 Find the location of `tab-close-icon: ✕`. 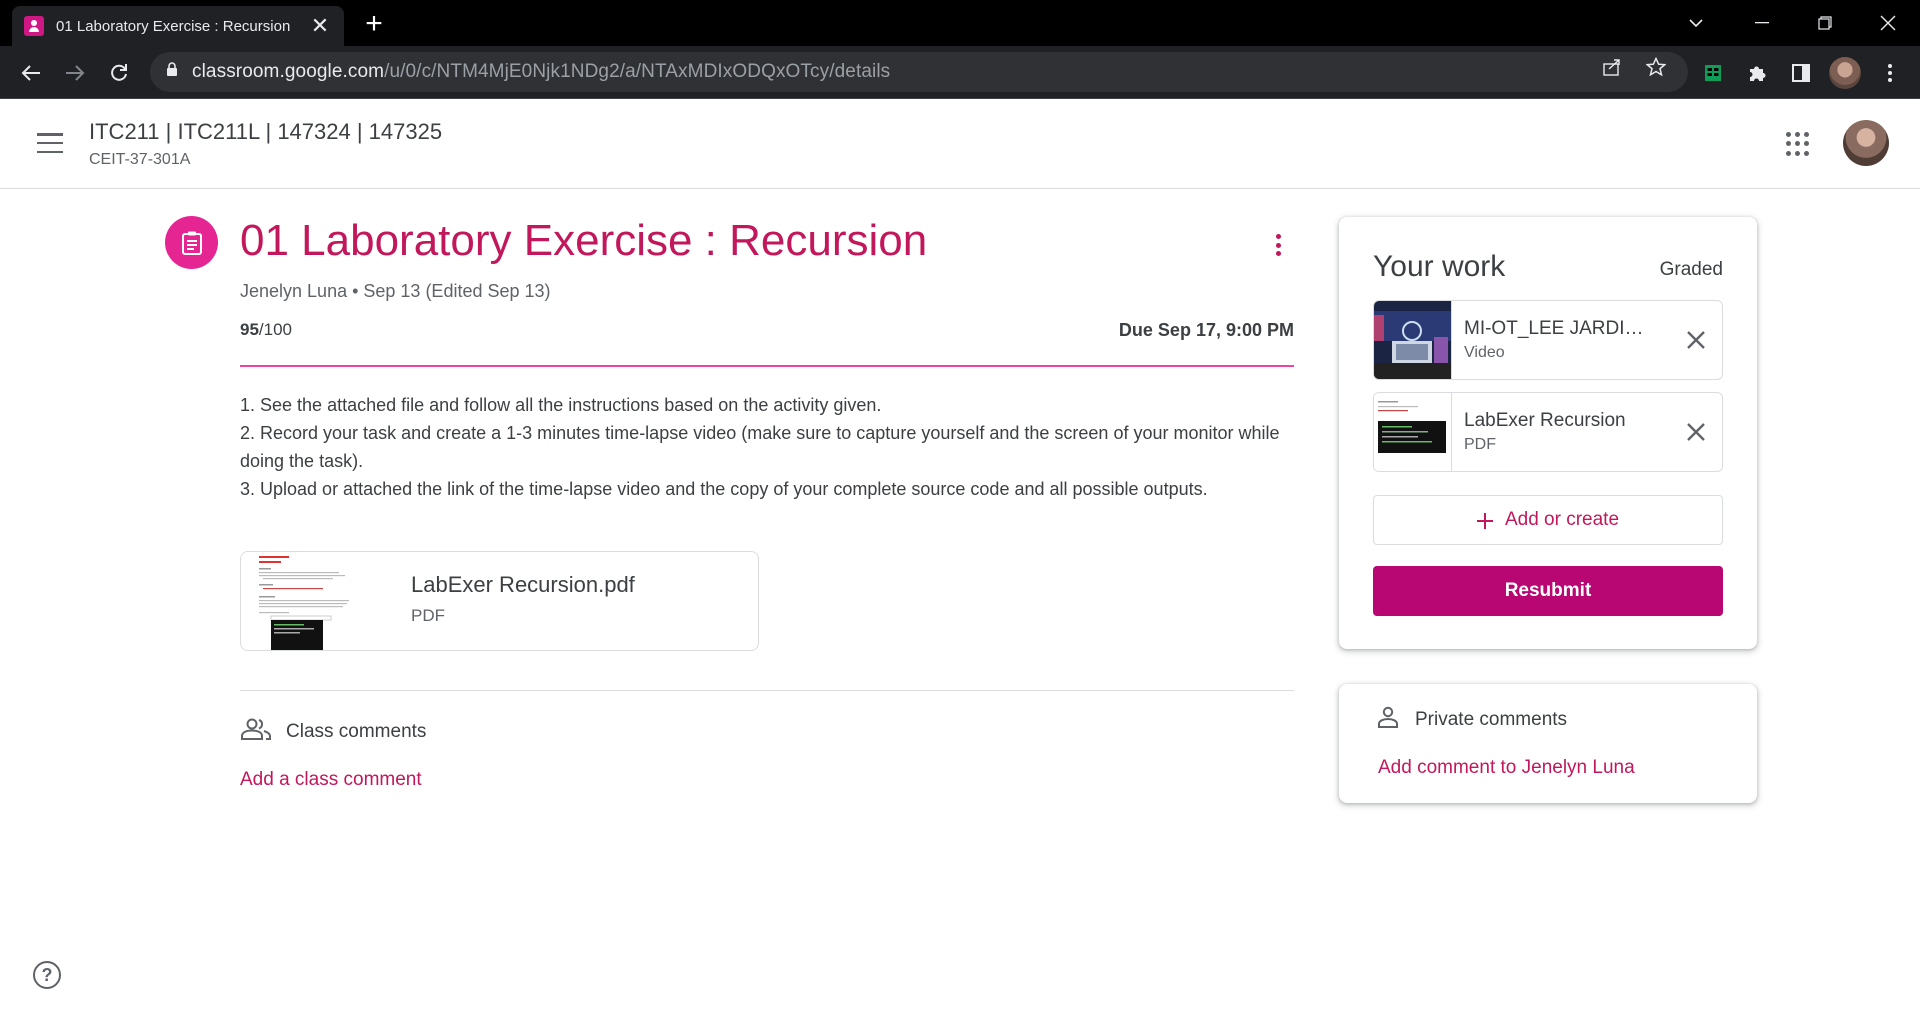

tab-close-icon: ✕ is located at coordinates (320, 26).